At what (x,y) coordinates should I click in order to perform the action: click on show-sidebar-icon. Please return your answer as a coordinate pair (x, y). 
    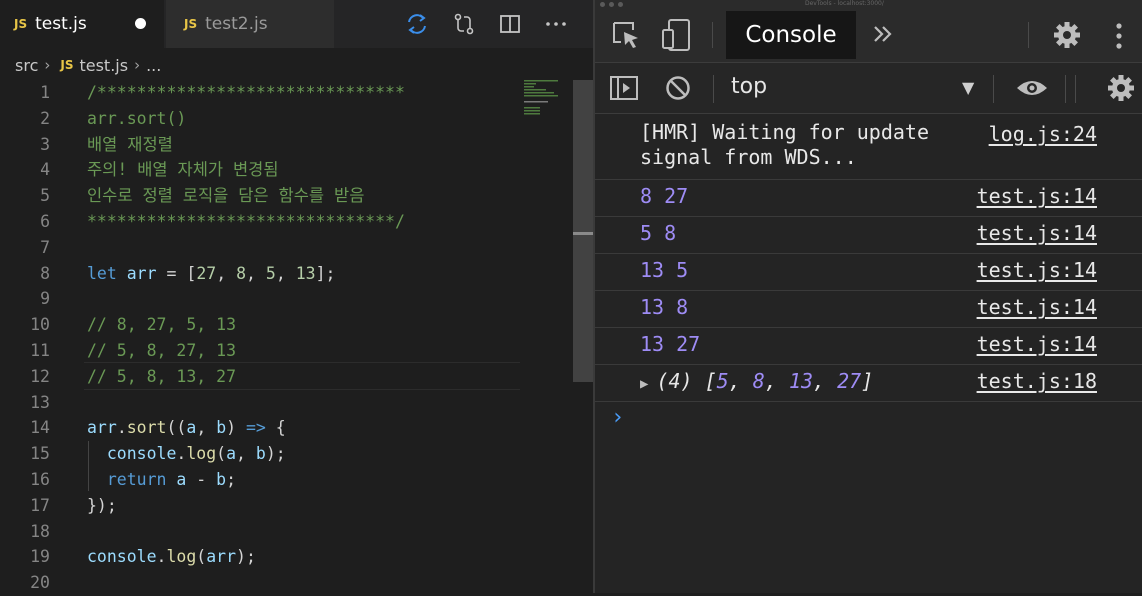
    Looking at the image, I should click on (624, 88).